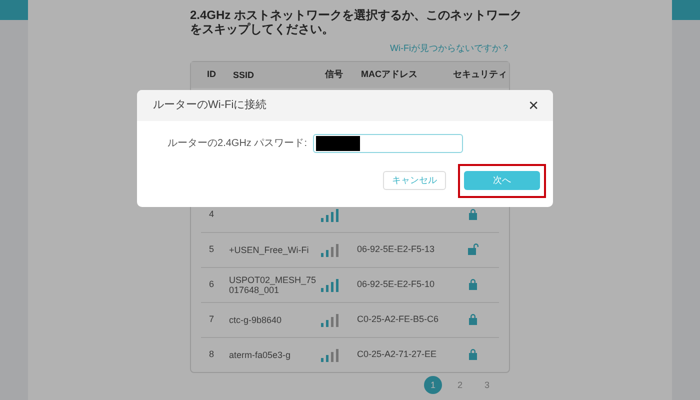 This screenshot has height=400, width=700. What do you see at coordinates (237, 144) in the screenshot?
I see `field-label: ルーターの2.4GHz パスワード:` at bounding box center [237, 144].